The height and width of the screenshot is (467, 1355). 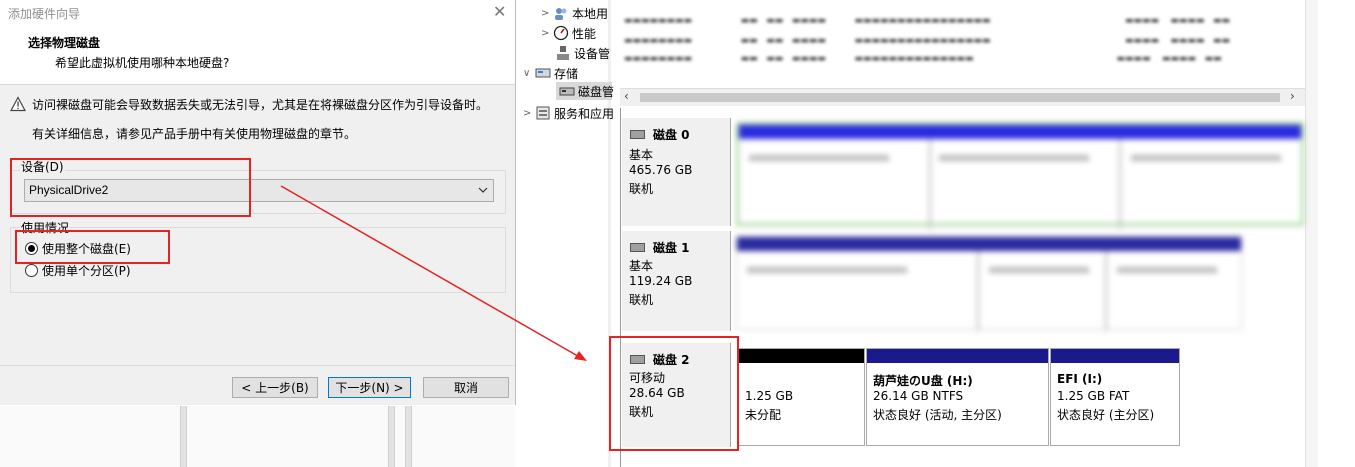 I want to click on device-manager-icon, so click(x=563, y=53).